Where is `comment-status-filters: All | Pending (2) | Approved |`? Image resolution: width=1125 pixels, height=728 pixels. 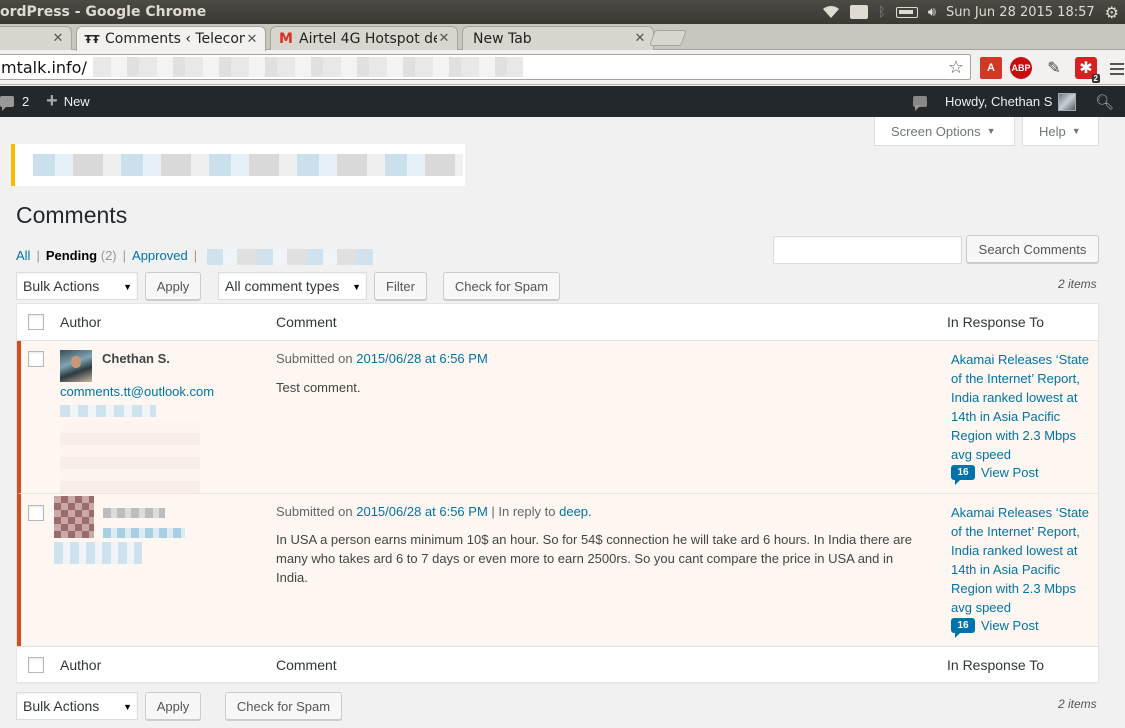 comment-status-filters: All | Pending (2) | Approved | is located at coordinates (197, 256).